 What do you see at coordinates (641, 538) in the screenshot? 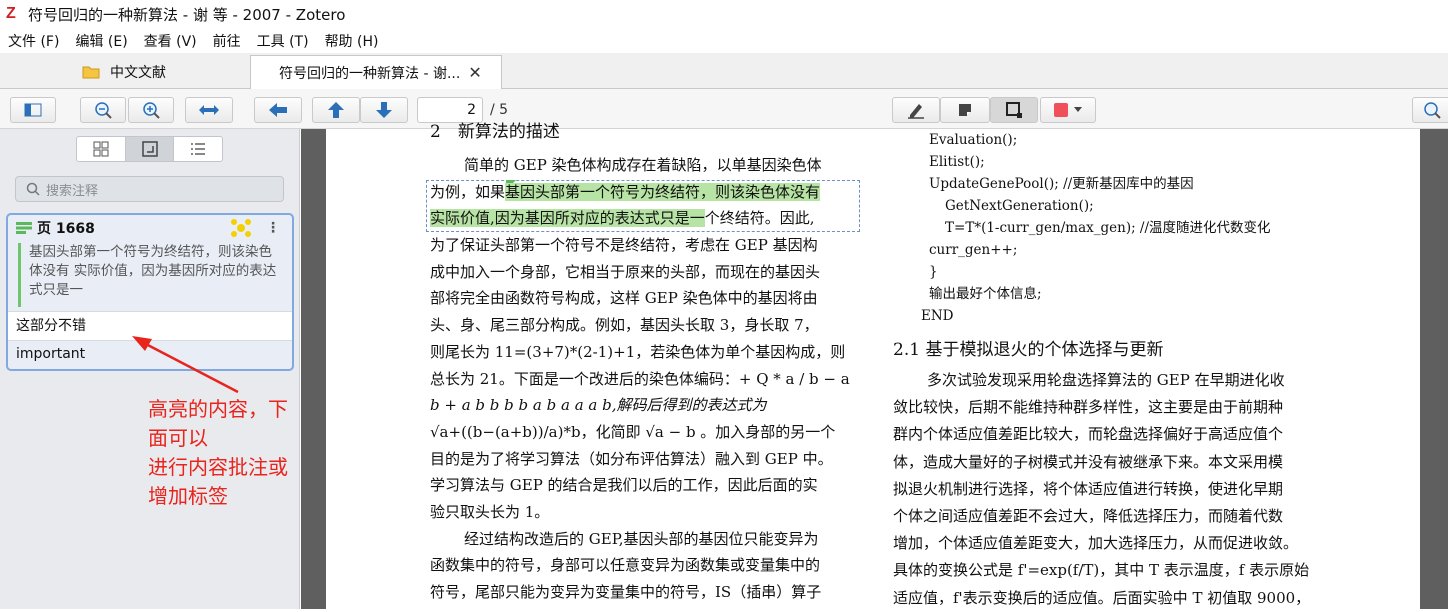
I see `pdf-line: 经过结构改造后的 GEP,基因头部的基因位只能变异为` at bounding box center [641, 538].